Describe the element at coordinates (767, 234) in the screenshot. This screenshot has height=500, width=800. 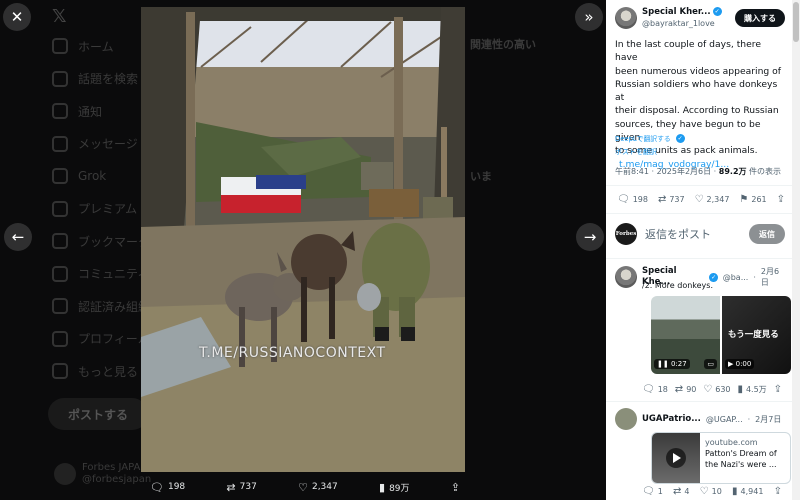
I see `reply-button: 返信` at that location.